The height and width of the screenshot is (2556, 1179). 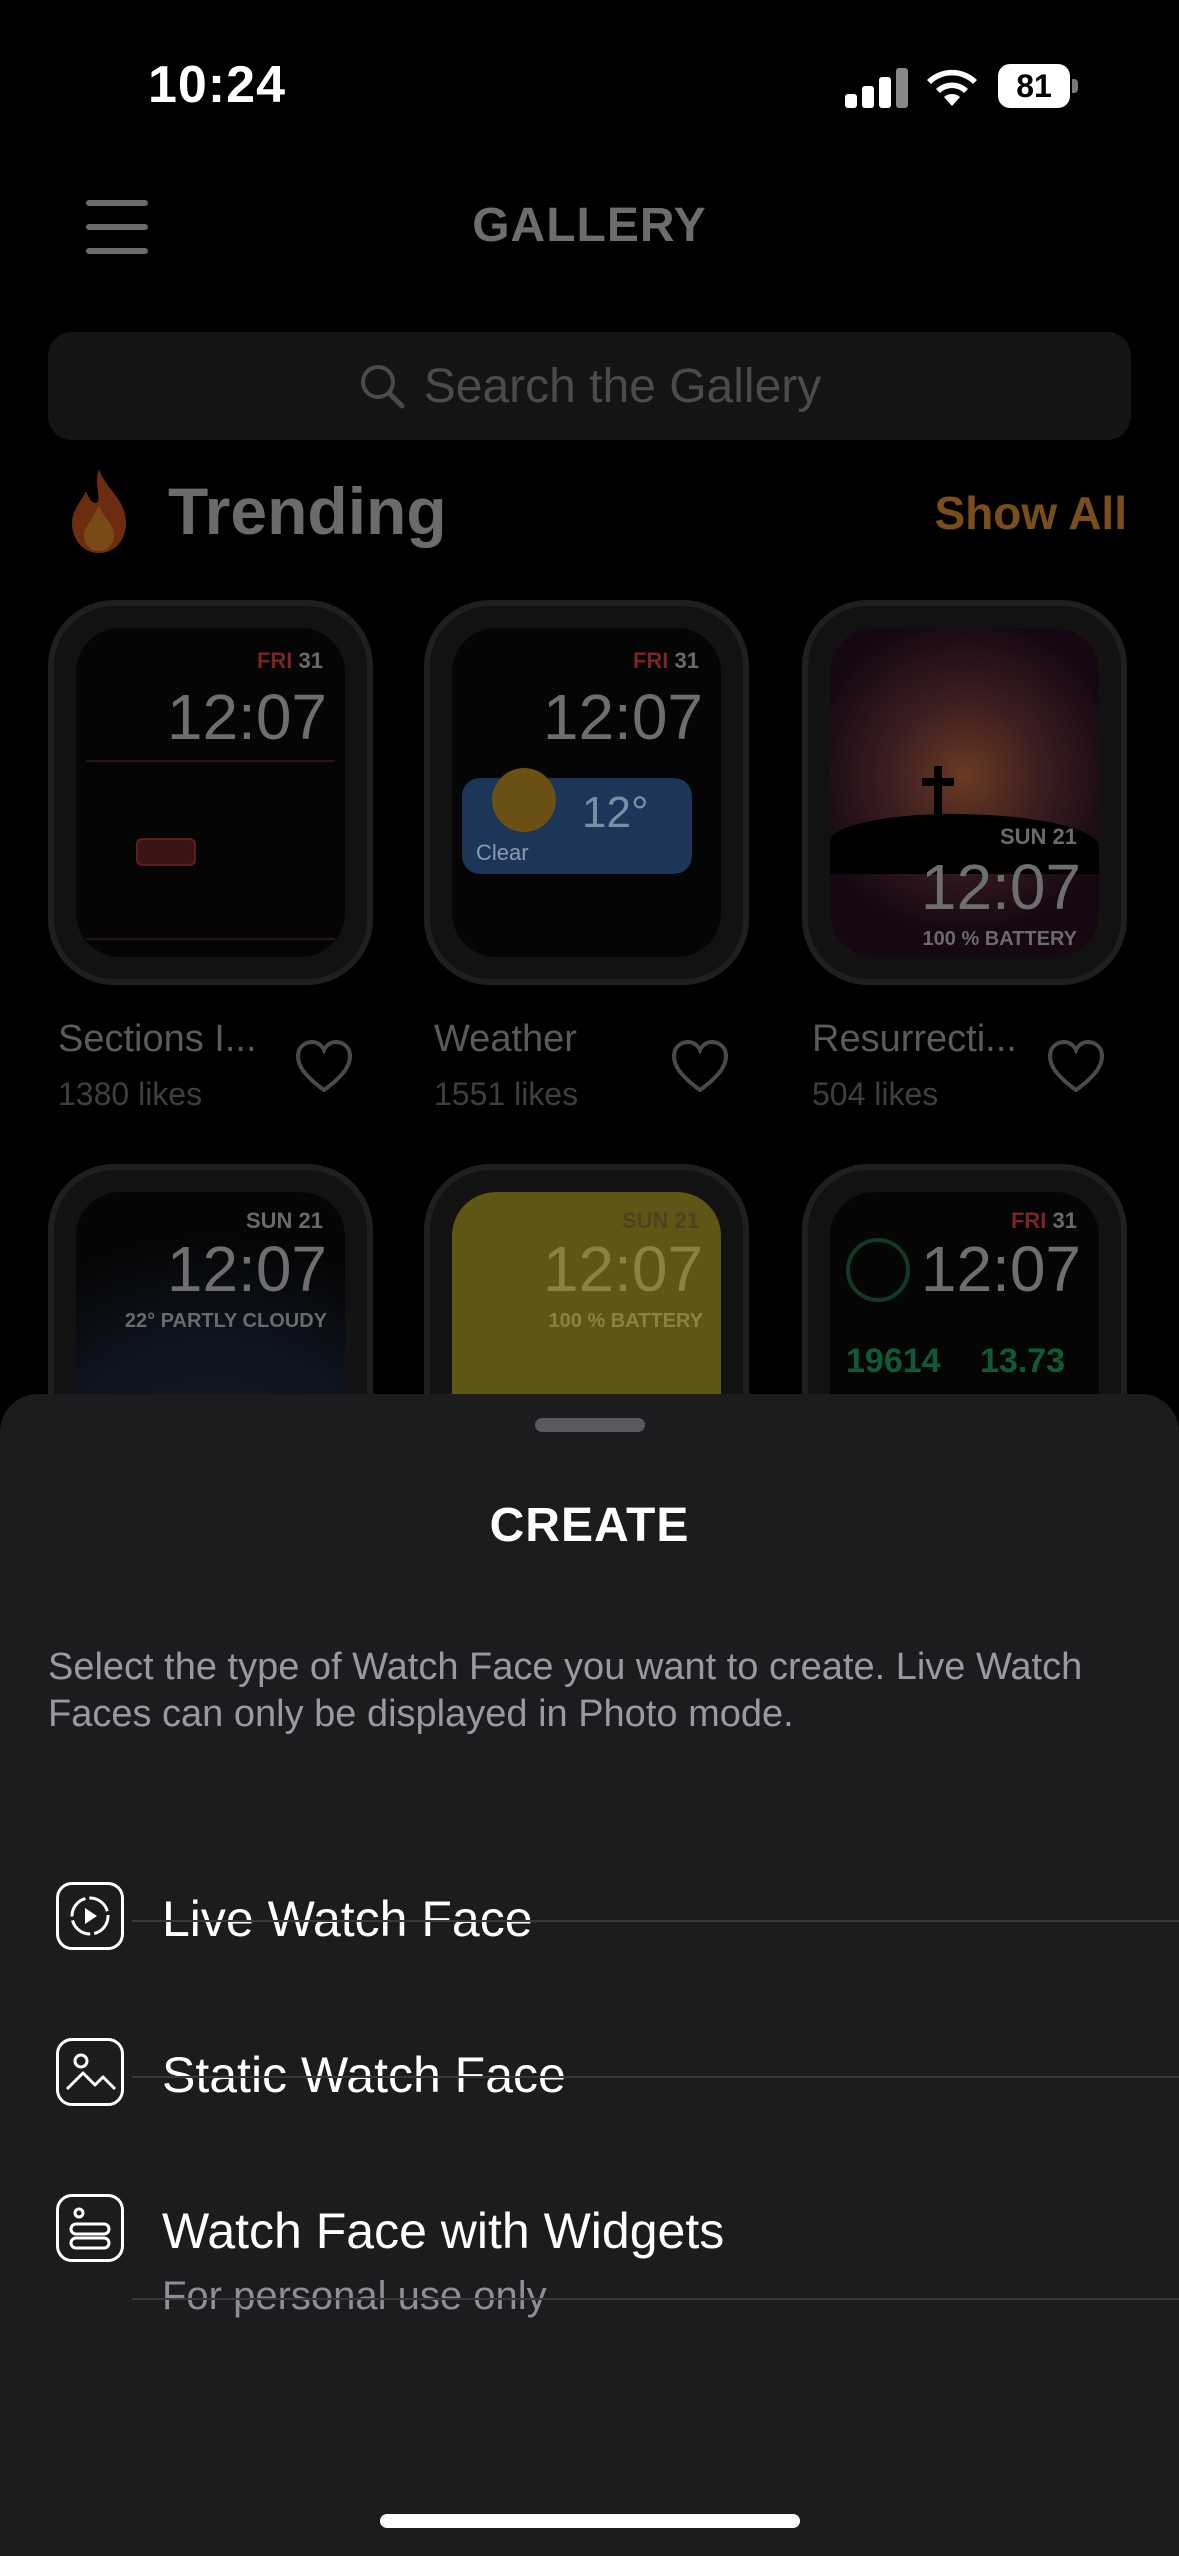 What do you see at coordinates (90, 1916) in the screenshot?
I see `live-play-icon` at bounding box center [90, 1916].